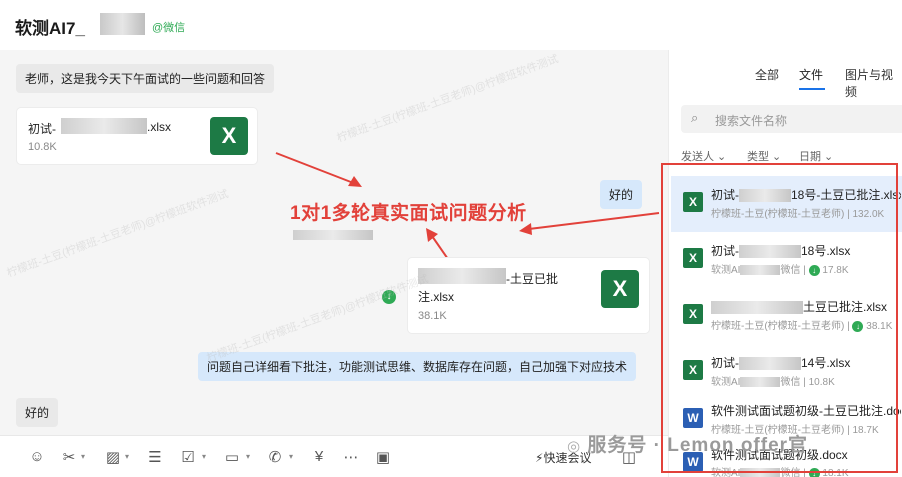 Image resolution: width=902 pixels, height=477 pixels. Describe the element at coordinates (389, 297) in the screenshot. I see `download-icon: ↓` at that location.